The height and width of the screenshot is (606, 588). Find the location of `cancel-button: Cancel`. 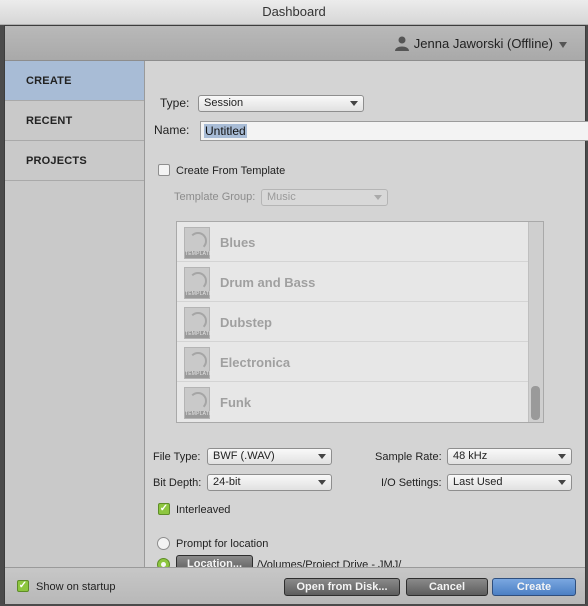

cancel-button: Cancel is located at coordinates (447, 587).